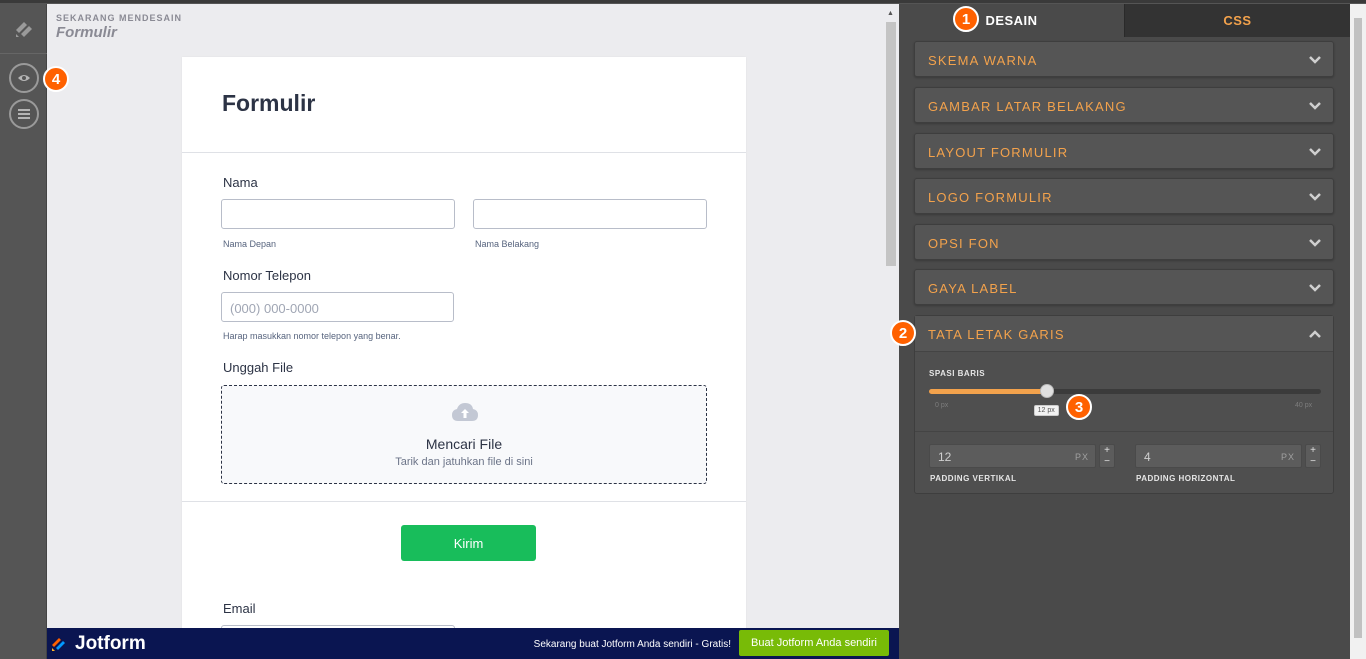  What do you see at coordinates (267, 275) in the screenshot?
I see `phone-label: Nomor Telepon` at bounding box center [267, 275].